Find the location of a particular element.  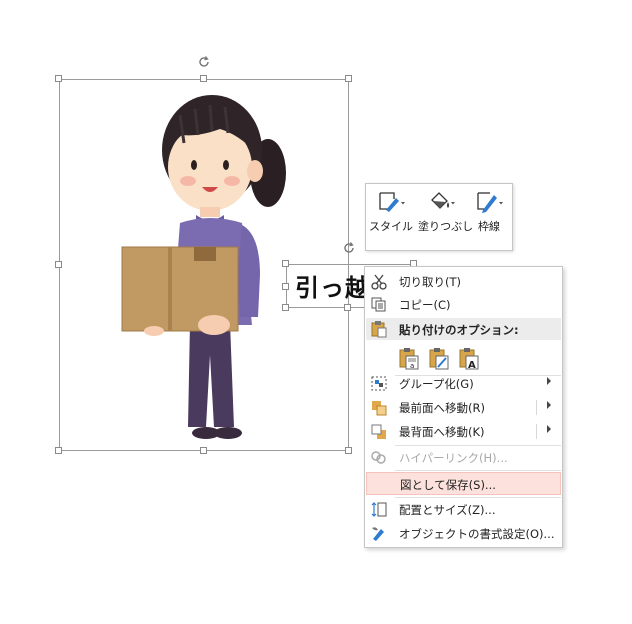

copy-icon is located at coordinates (379, 304).